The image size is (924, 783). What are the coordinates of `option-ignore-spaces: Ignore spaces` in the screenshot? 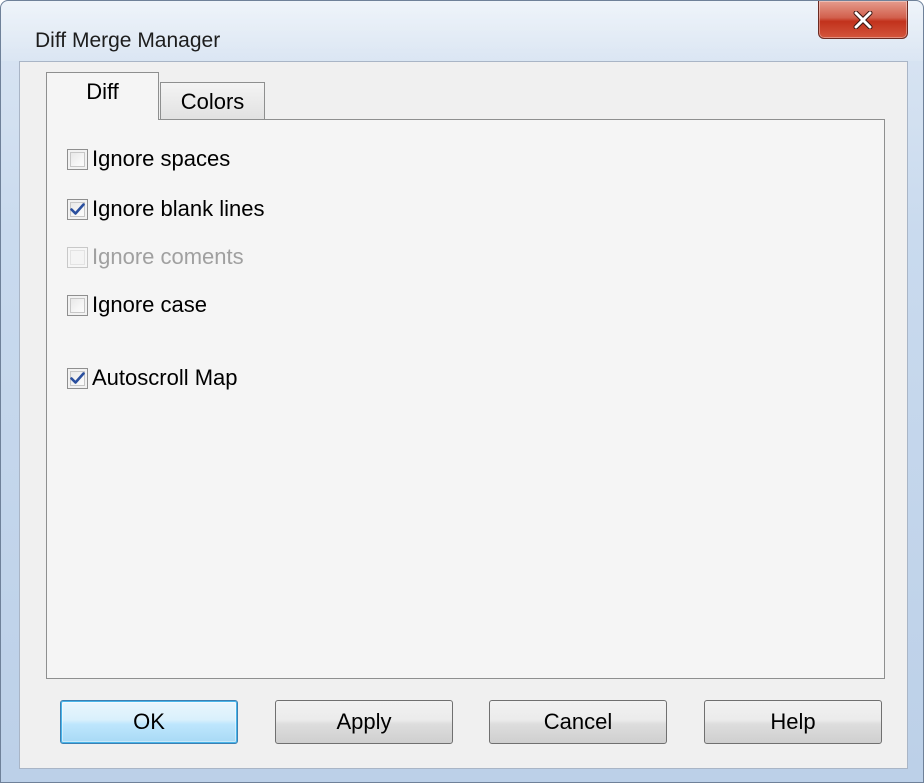 It's located at (148, 159).